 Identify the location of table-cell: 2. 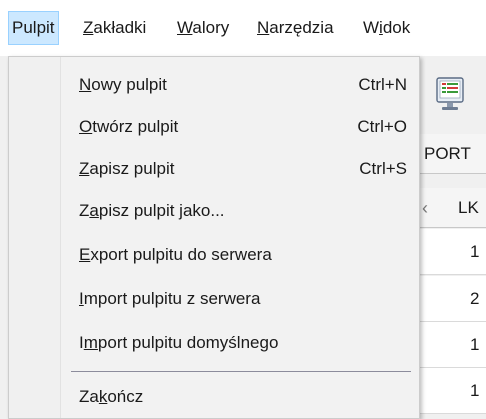
(475, 298).